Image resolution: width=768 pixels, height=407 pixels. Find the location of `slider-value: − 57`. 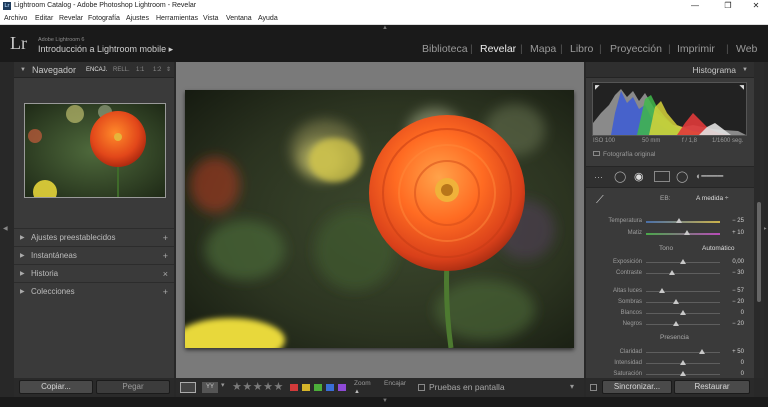

slider-value: − 57 is located at coordinates (730, 291).